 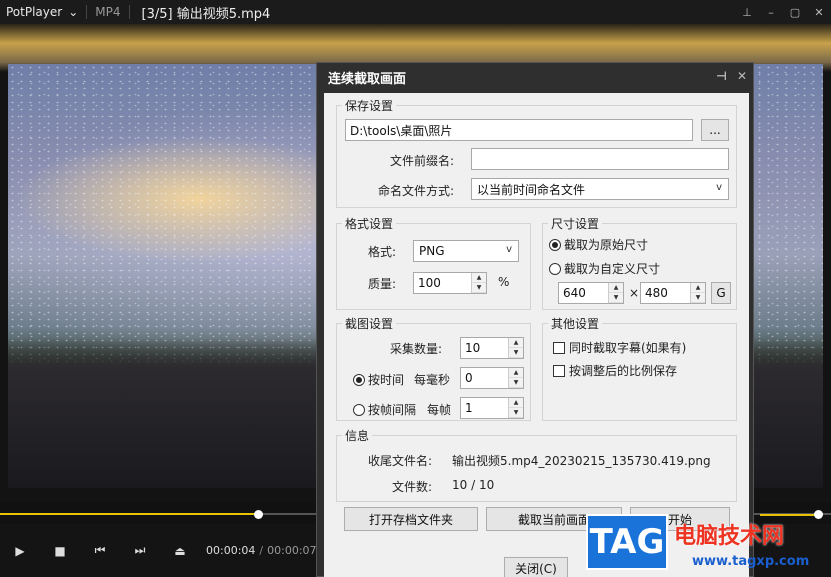 What do you see at coordinates (473, 348) in the screenshot?
I see `count-value: 10` at bounding box center [473, 348].